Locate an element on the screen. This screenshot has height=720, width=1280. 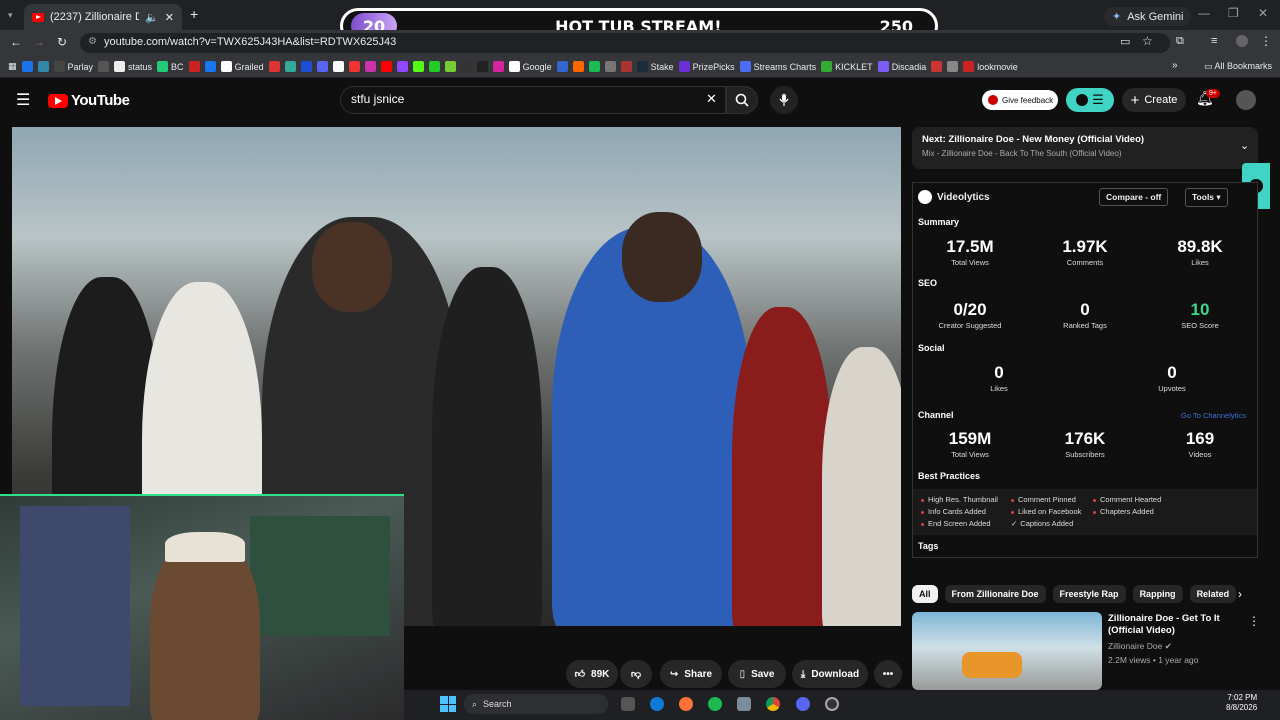
chevron-down-icon: ⌄ is located at coordinates (1244, 145).